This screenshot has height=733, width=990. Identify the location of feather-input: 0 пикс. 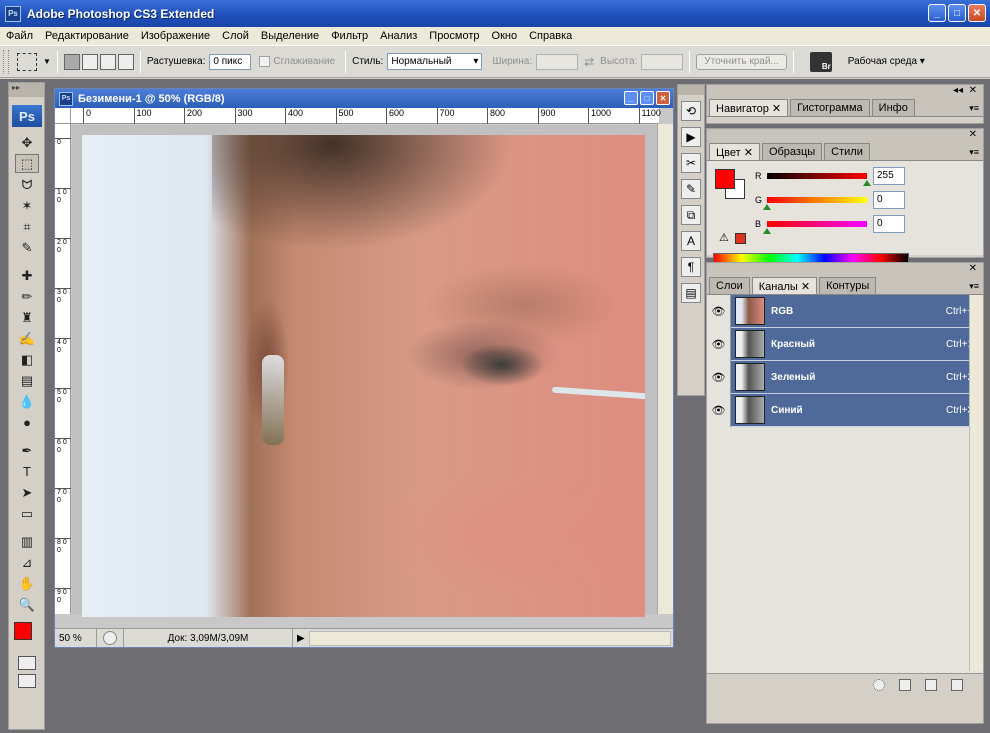
(230, 61).